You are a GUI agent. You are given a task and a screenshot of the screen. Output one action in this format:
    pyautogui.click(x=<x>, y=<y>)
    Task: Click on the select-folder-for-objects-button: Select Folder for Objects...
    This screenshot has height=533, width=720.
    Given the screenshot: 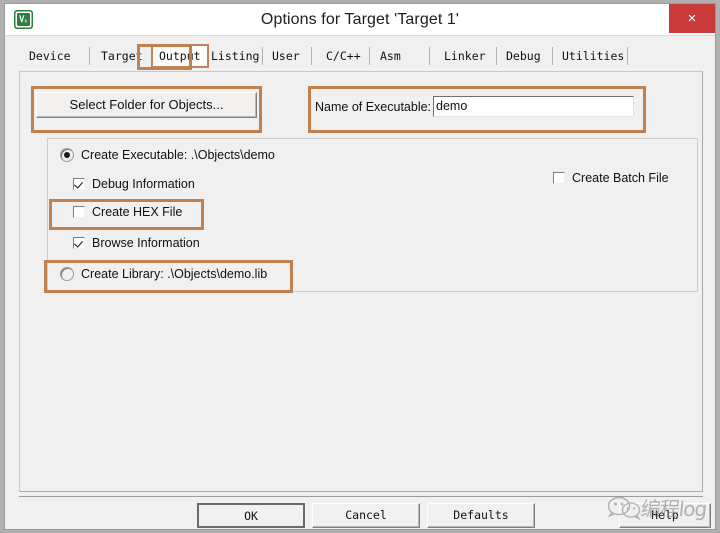 What is the action you would take?
    pyautogui.click(x=146, y=105)
    